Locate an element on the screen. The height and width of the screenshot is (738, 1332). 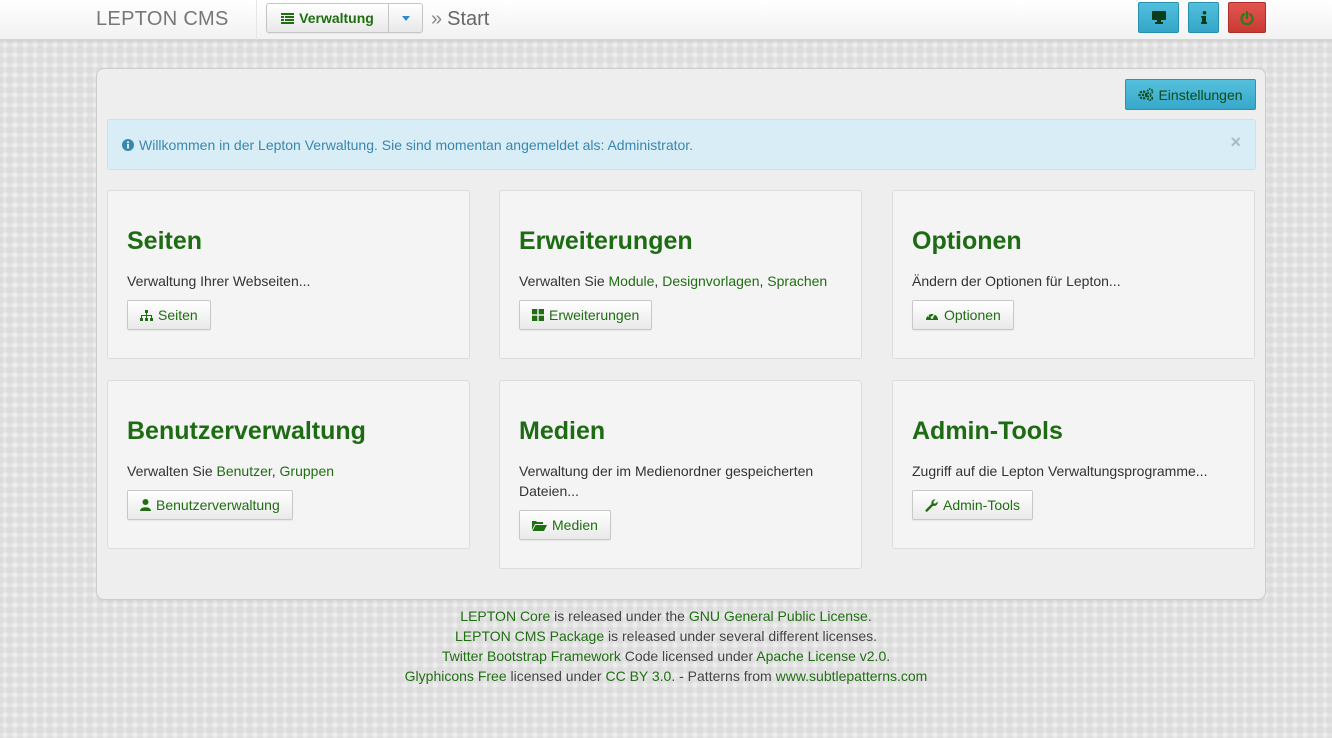
footer-link-apache: Apache License v2.0 is located at coordinates (821, 656).